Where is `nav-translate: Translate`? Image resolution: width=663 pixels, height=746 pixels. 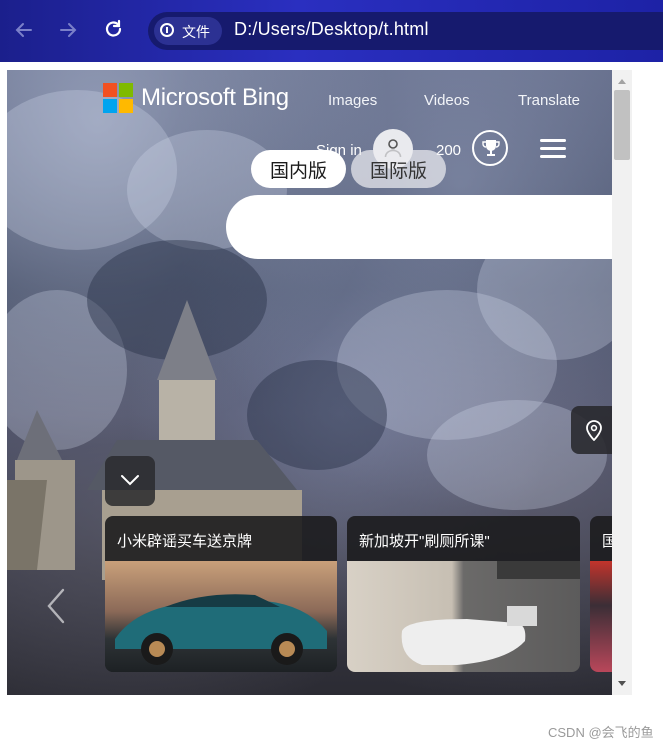
nav-translate: Translate is located at coordinates (549, 100).